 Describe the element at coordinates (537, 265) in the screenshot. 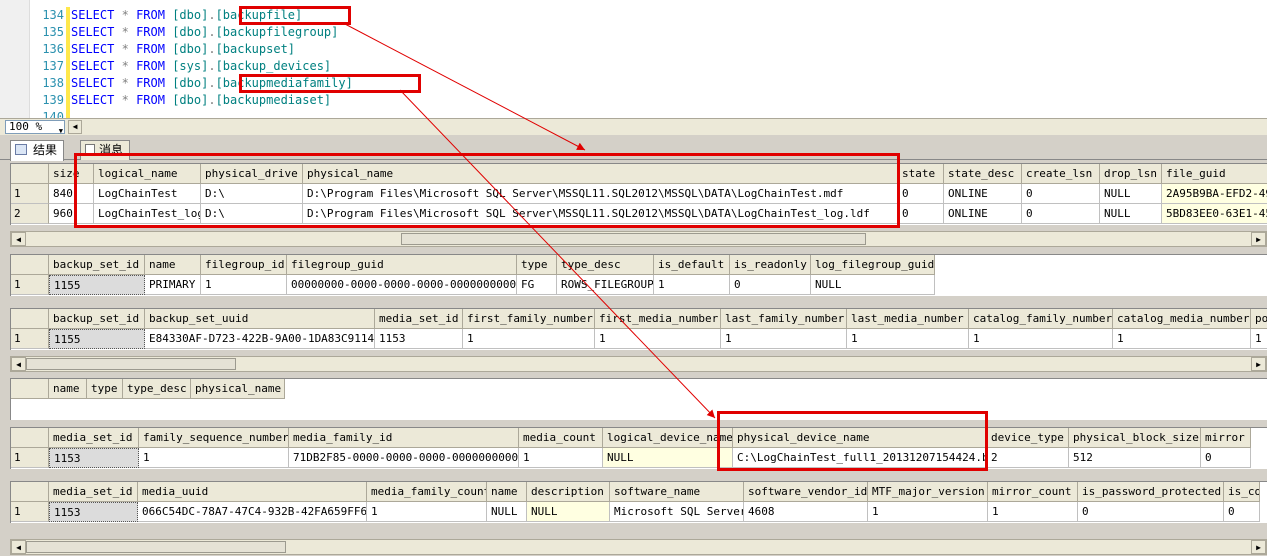

I see `column-header: type` at that location.